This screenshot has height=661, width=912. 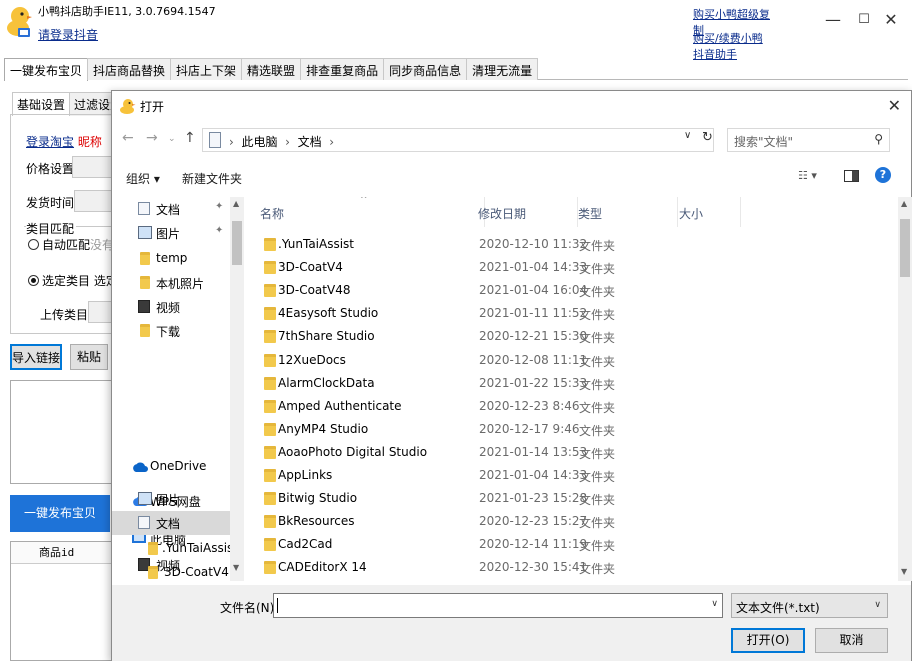 What do you see at coordinates (171, 307) in the screenshot?
I see `nav-item-videos: 视频` at bounding box center [171, 307].